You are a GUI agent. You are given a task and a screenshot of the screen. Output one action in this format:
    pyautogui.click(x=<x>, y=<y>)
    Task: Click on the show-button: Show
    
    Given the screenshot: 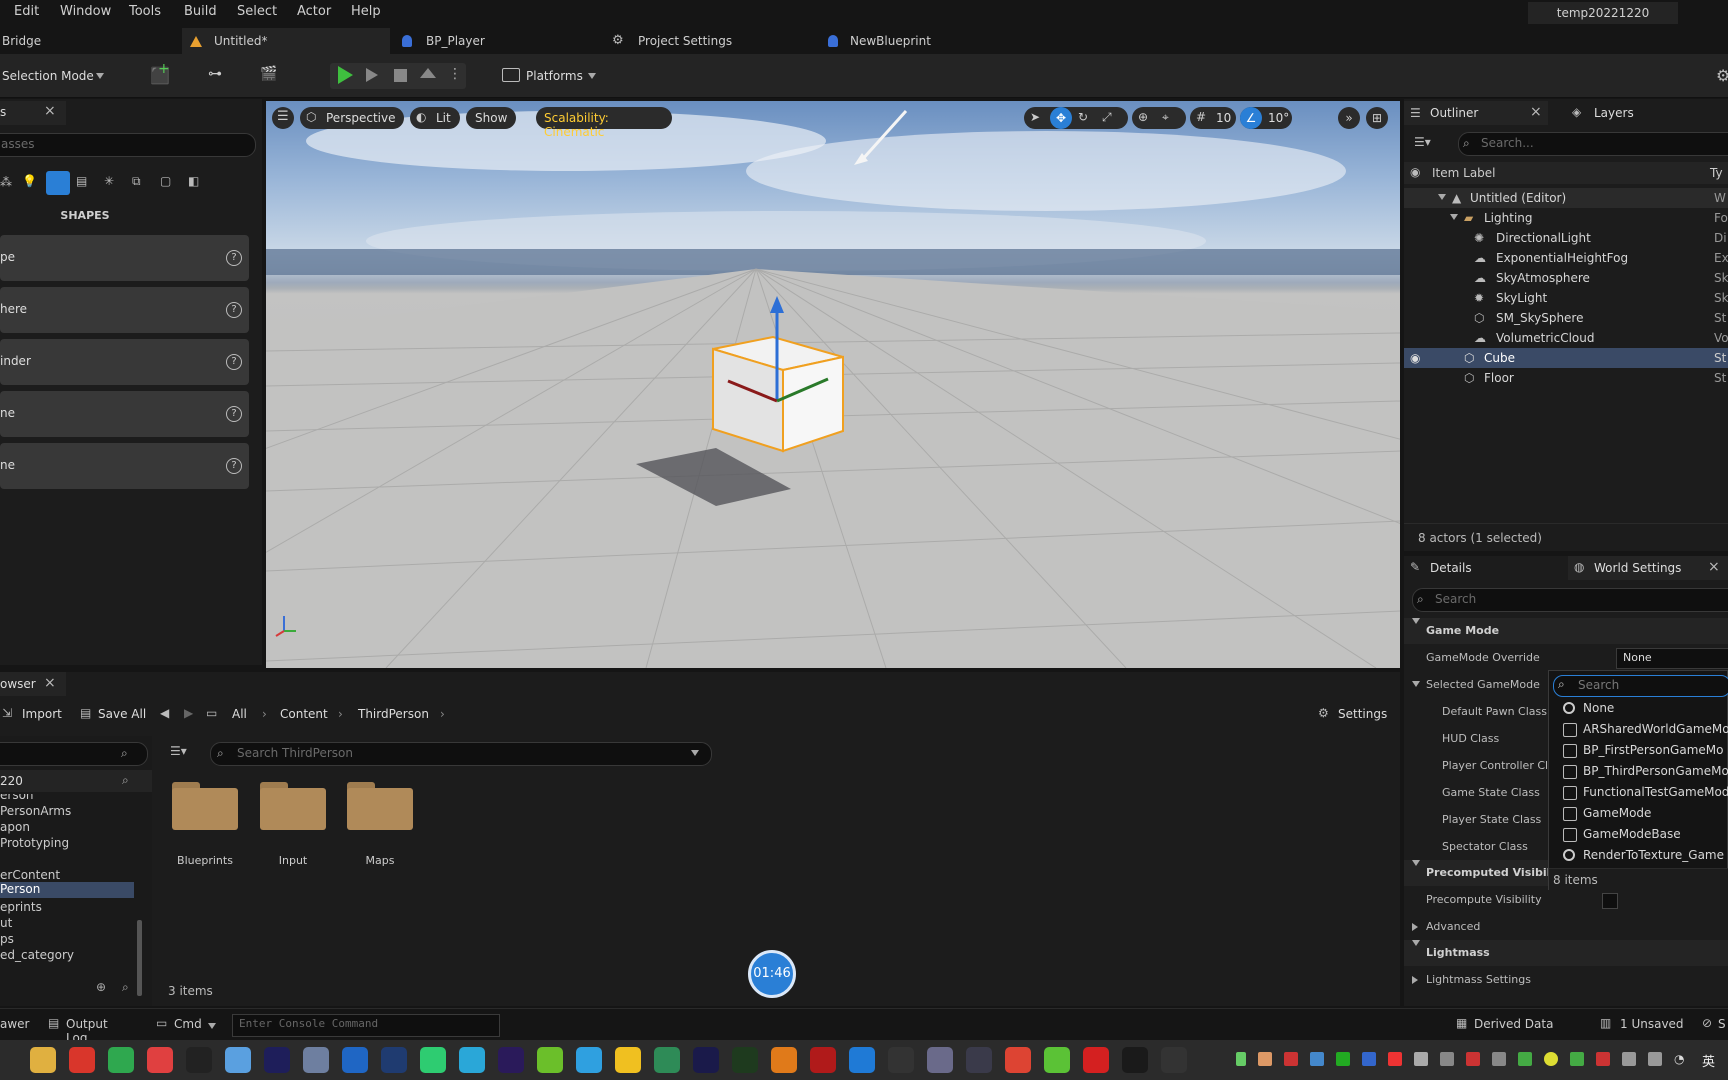 What is the action you would take?
    pyautogui.click(x=491, y=118)
    